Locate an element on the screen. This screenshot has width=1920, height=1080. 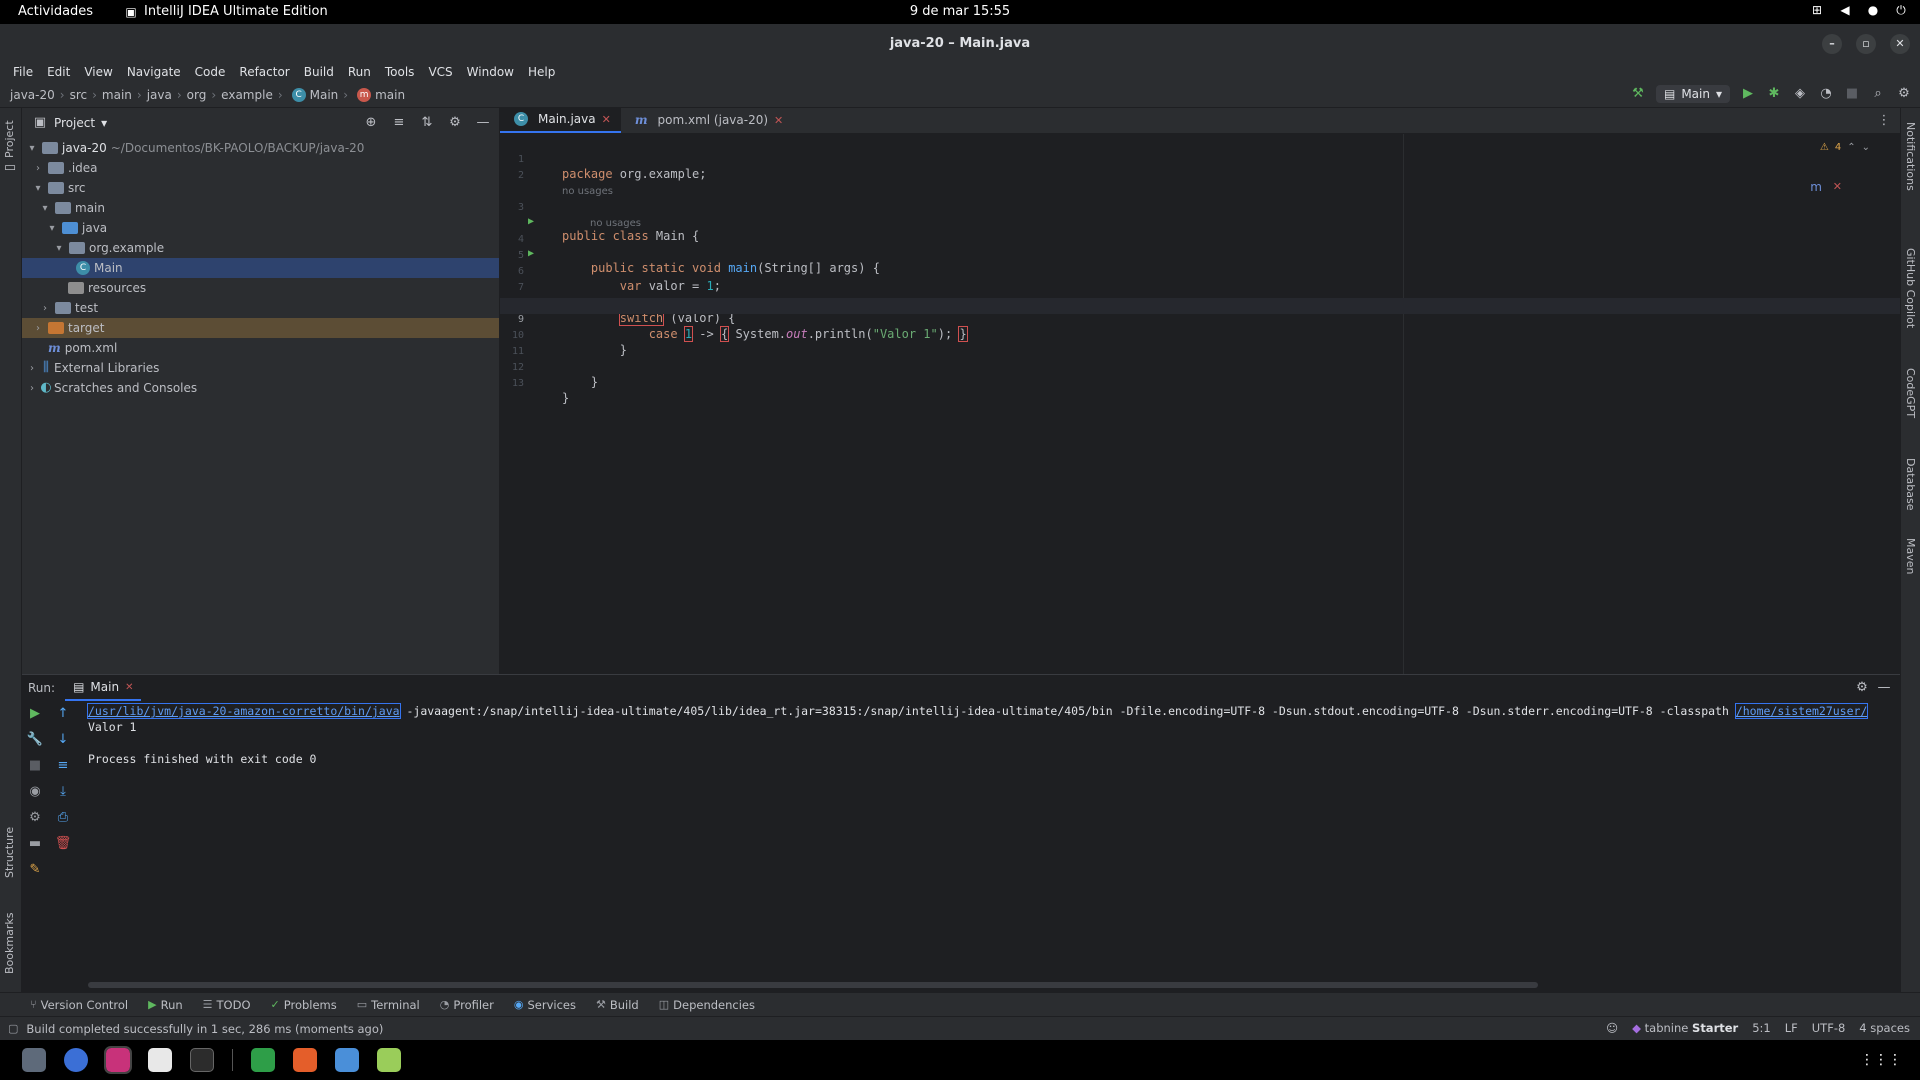
menu-refactor: Refactor is located at coordinates (264, 72).